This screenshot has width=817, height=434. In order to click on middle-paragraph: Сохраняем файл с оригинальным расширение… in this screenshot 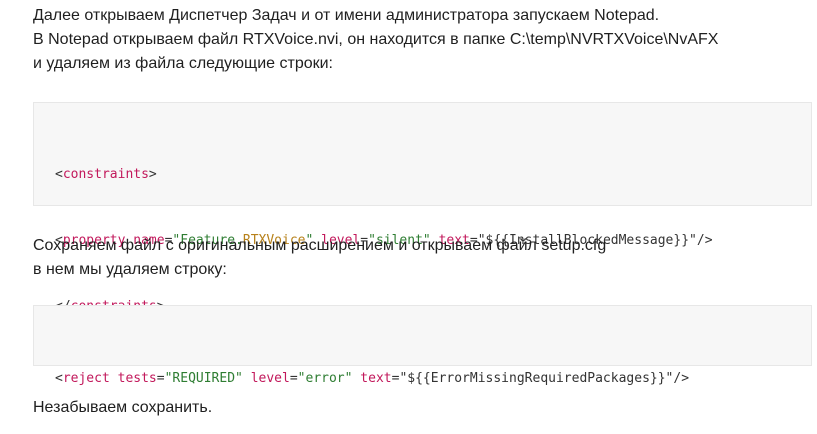, I will do `click(319, 258)`.